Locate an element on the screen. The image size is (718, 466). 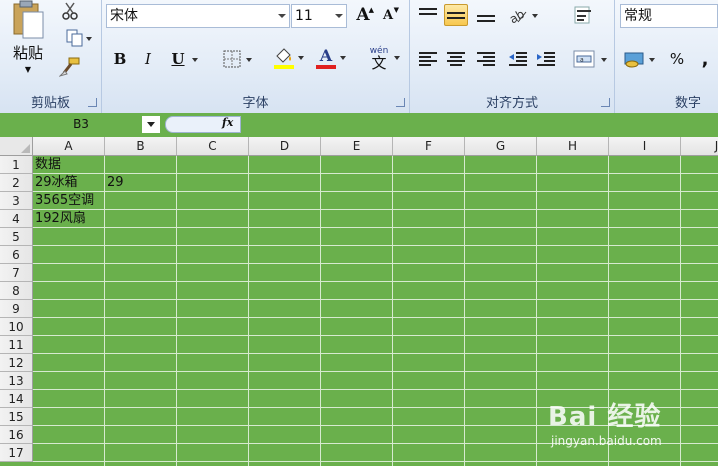
column-header-c: C is located at coordinates (213, 146).